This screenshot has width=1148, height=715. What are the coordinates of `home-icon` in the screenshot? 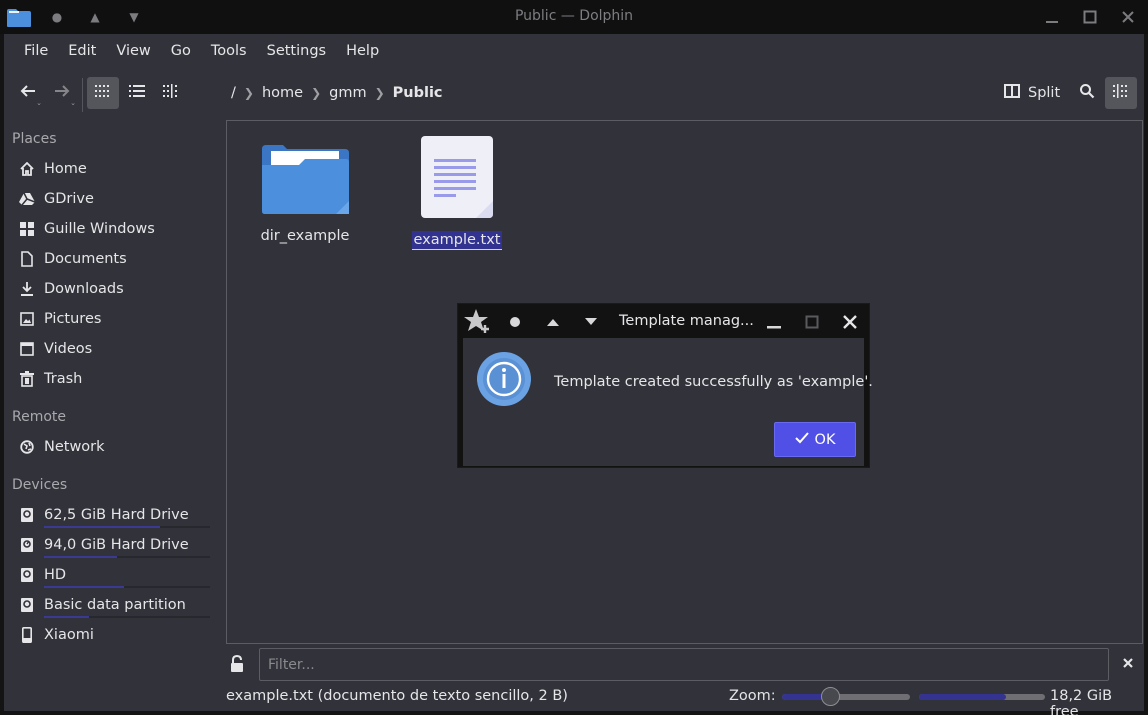 It's located at (27, 169).